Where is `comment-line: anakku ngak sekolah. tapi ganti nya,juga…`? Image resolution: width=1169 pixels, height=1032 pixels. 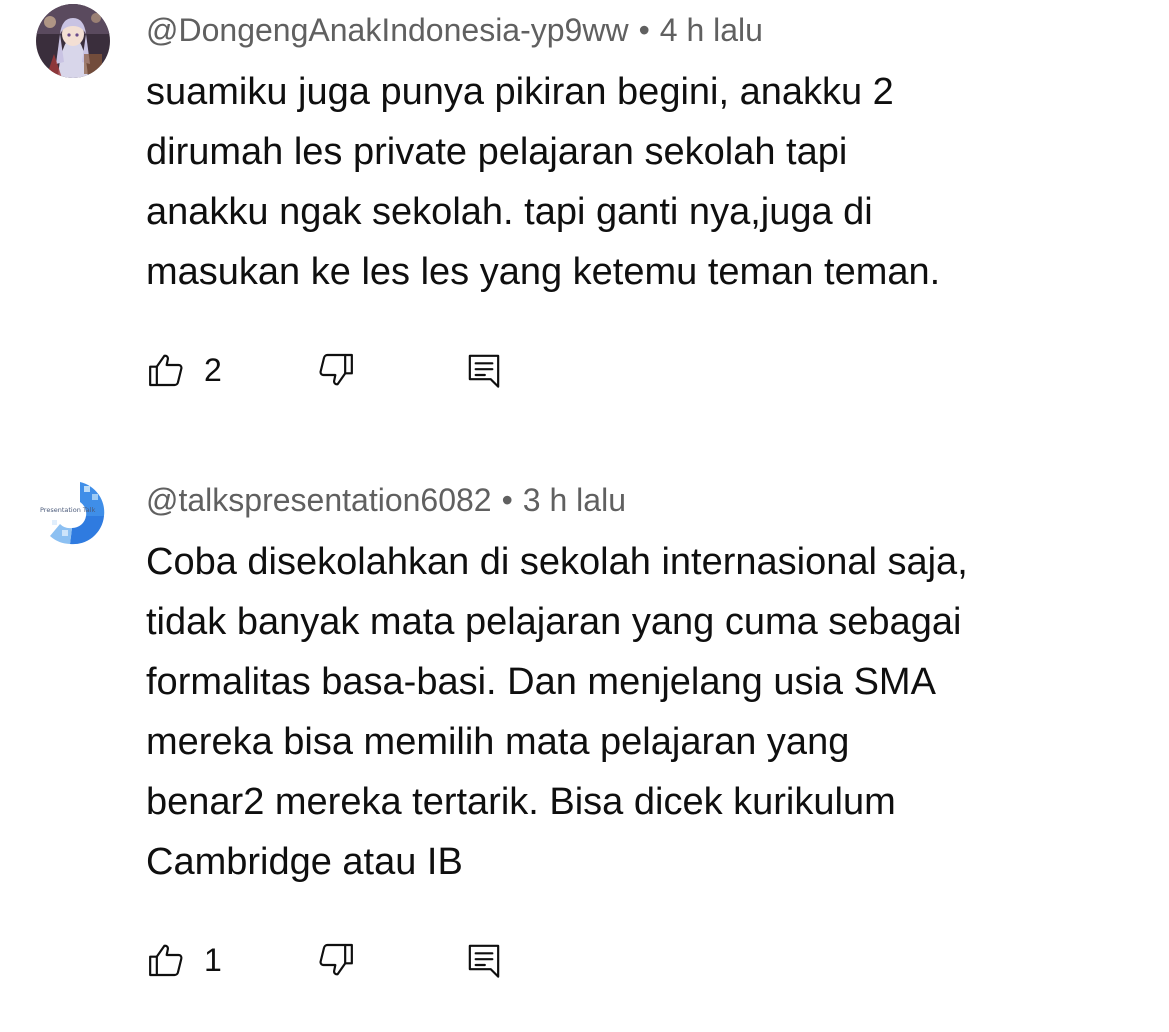 comment-line: anakku ngak sekolah. tapi ganti nya,juga… is located at coordinates (509, 212).